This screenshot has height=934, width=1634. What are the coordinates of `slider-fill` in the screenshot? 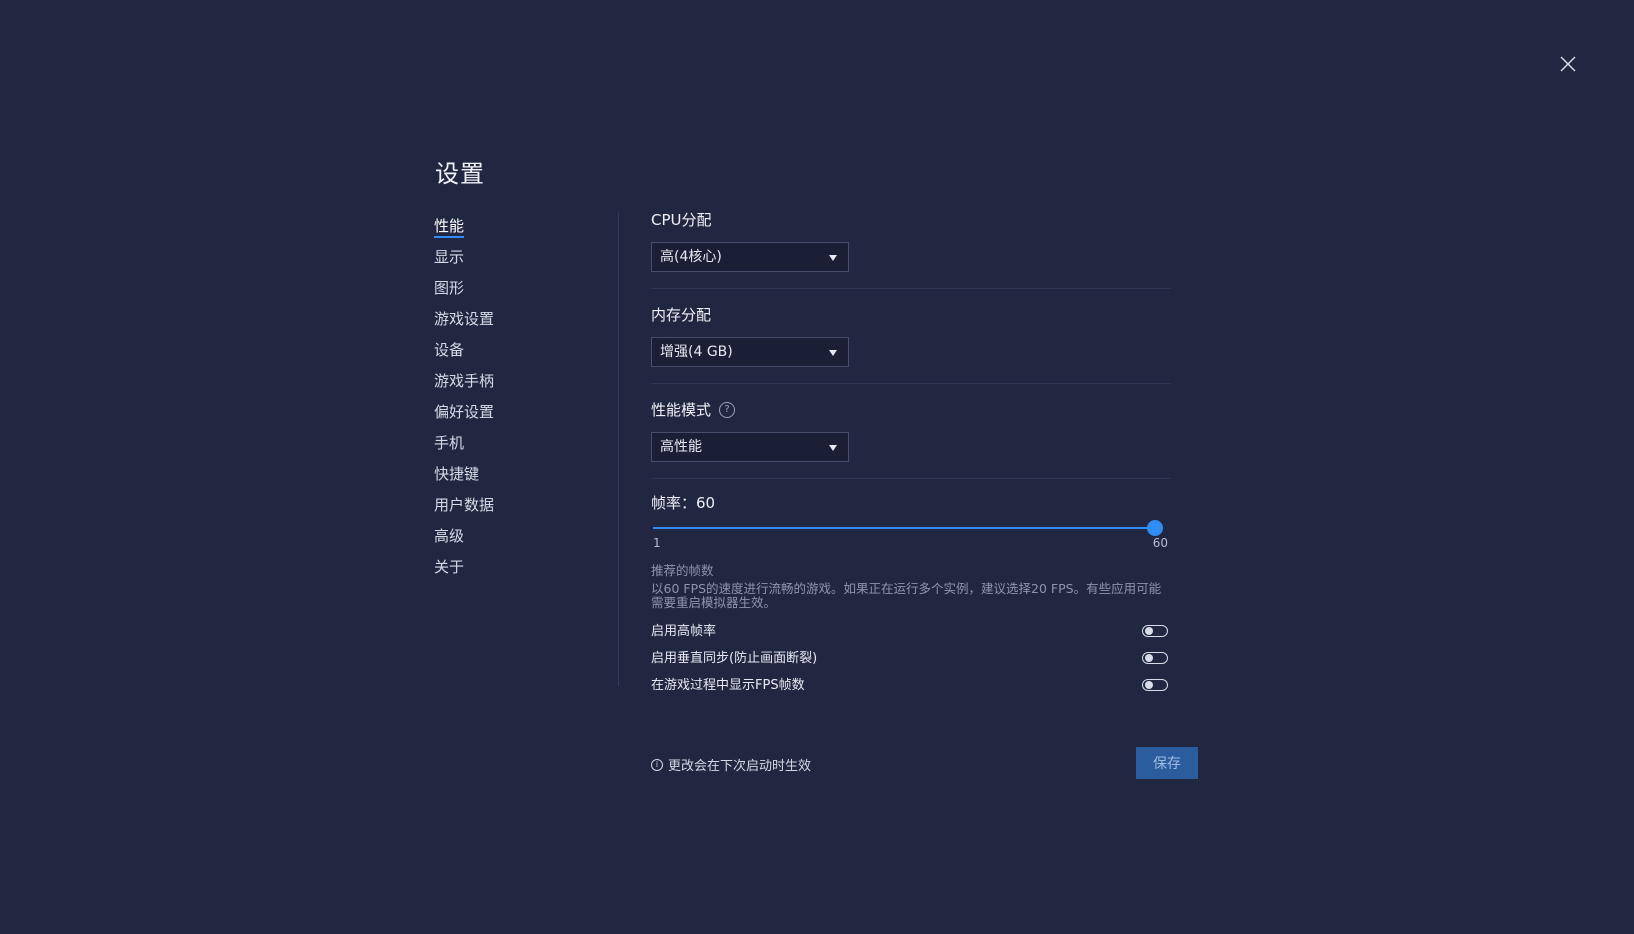 It's located at (904, 528).